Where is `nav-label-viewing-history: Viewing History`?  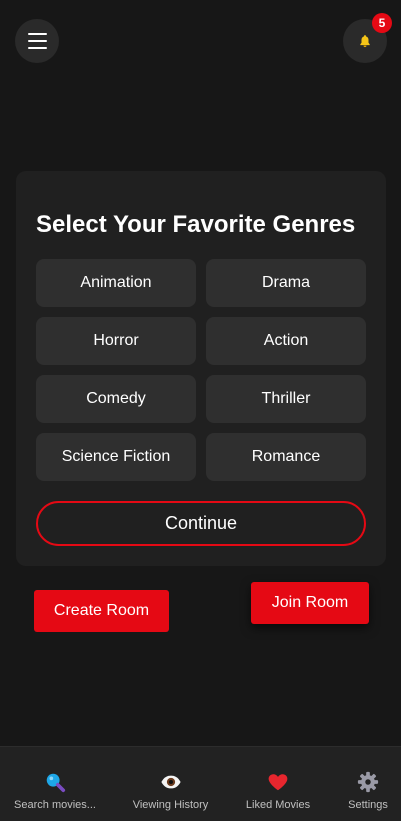
nav-label-viewing-history: Viewing History is located at coordinates (170, 805).